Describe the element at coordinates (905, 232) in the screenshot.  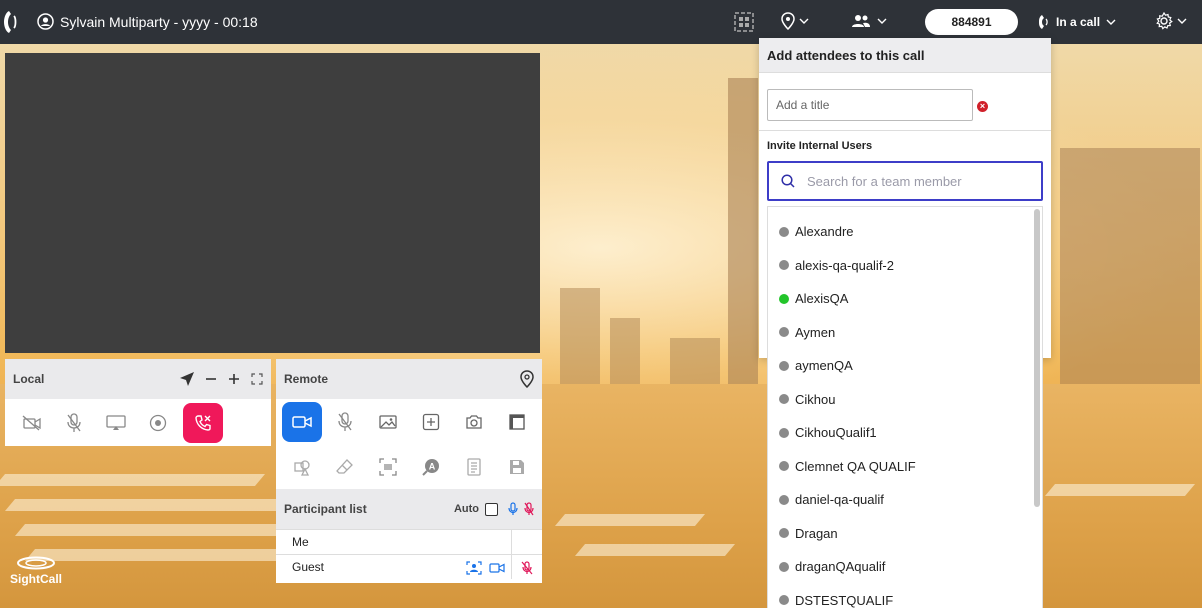
I see `user-list-item: Alexandre` at that location.